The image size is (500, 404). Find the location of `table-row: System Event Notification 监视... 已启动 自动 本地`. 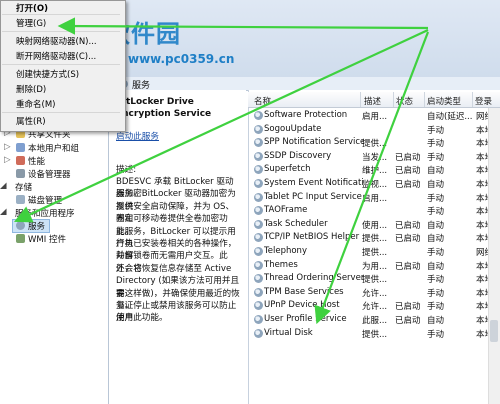

table-row: System Event Notification 监视... 已启动 自动 本地 is located at coordinates (371, 184).